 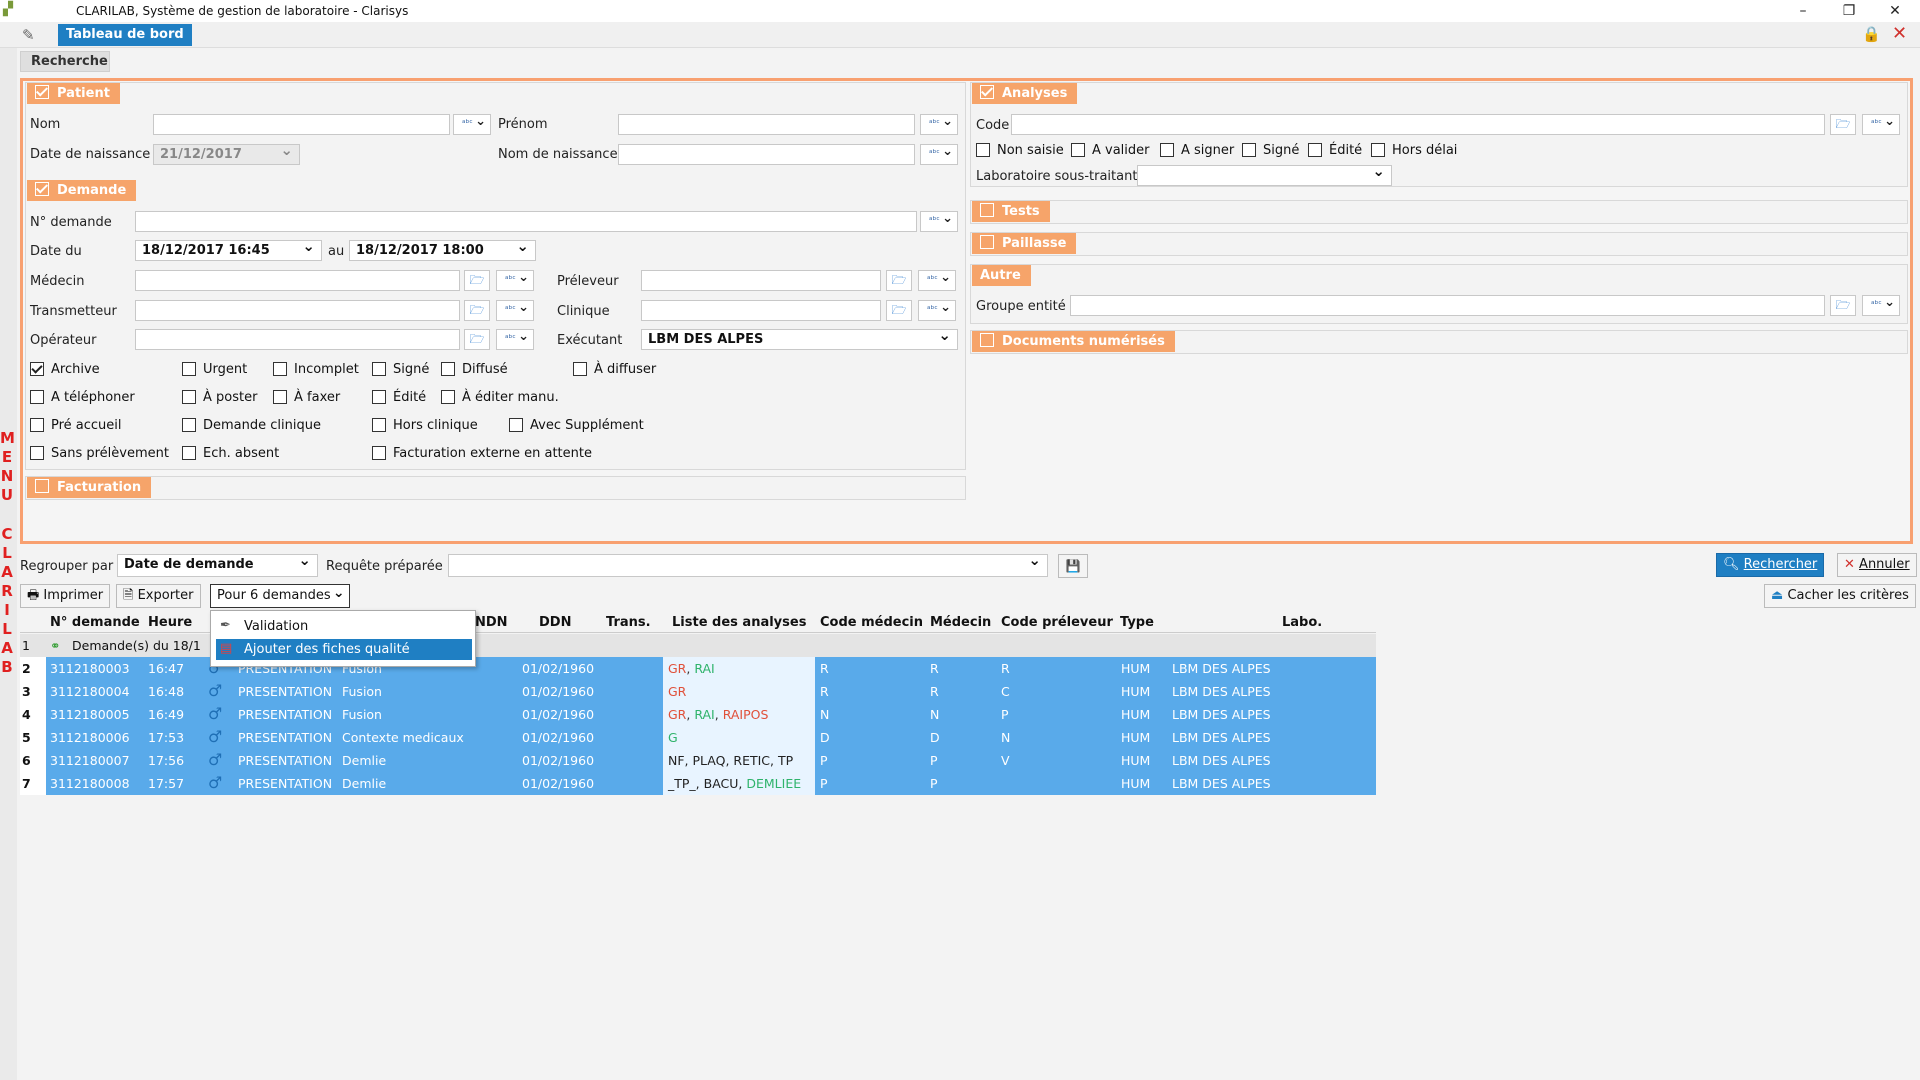 What do you see at coordinates (316, 370) in the screenshot?
I see `demande-checkbox: Incomplet` at bounding box center [316, 370].